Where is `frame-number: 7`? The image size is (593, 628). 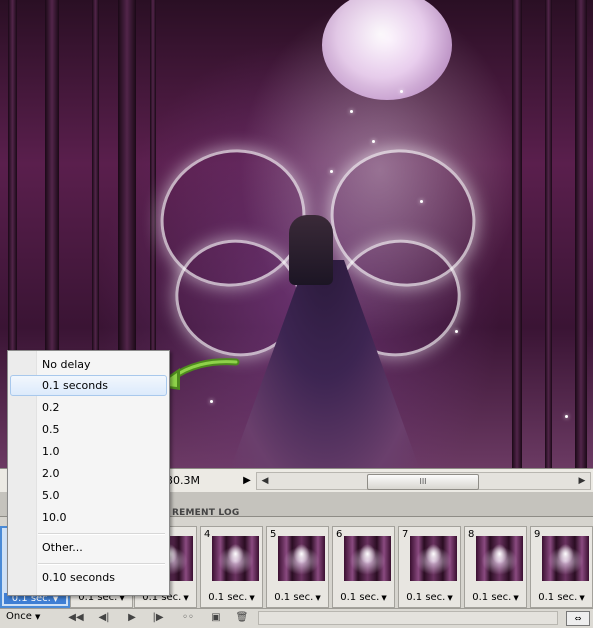
frame-number: 7 is located at coordinates (405, 534).